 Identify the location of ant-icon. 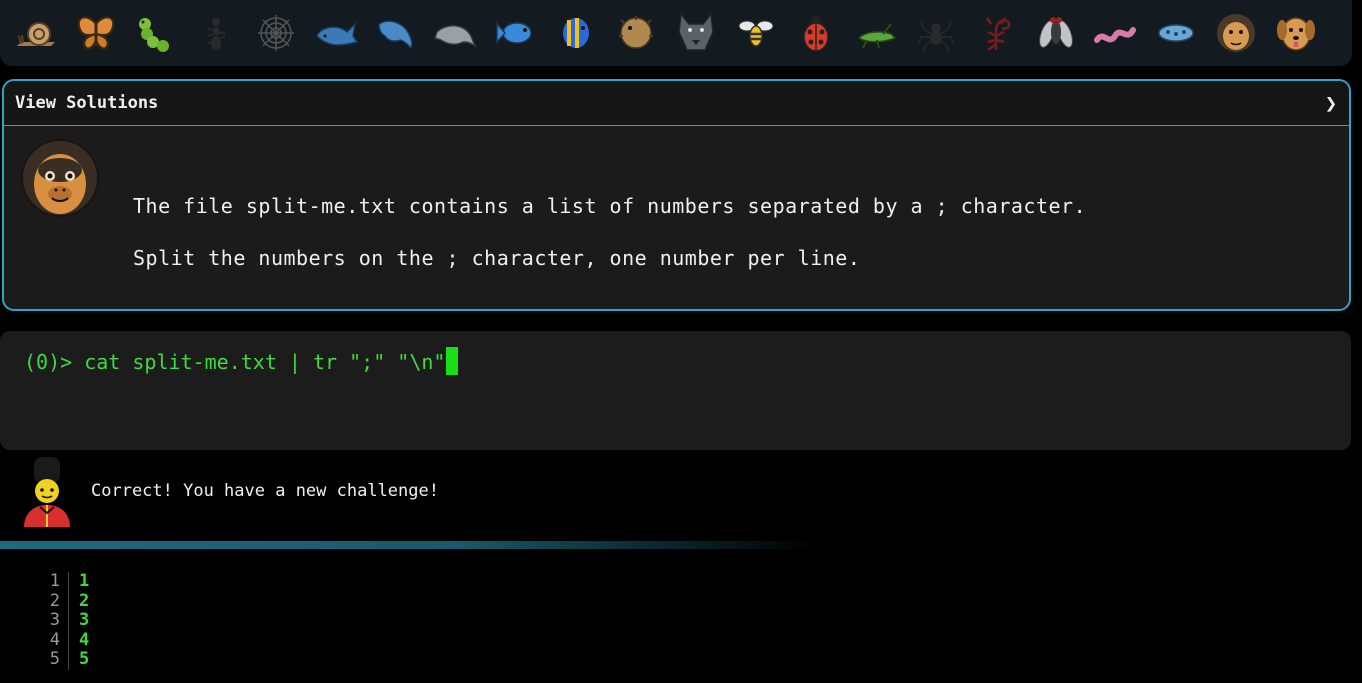
(216, 33).